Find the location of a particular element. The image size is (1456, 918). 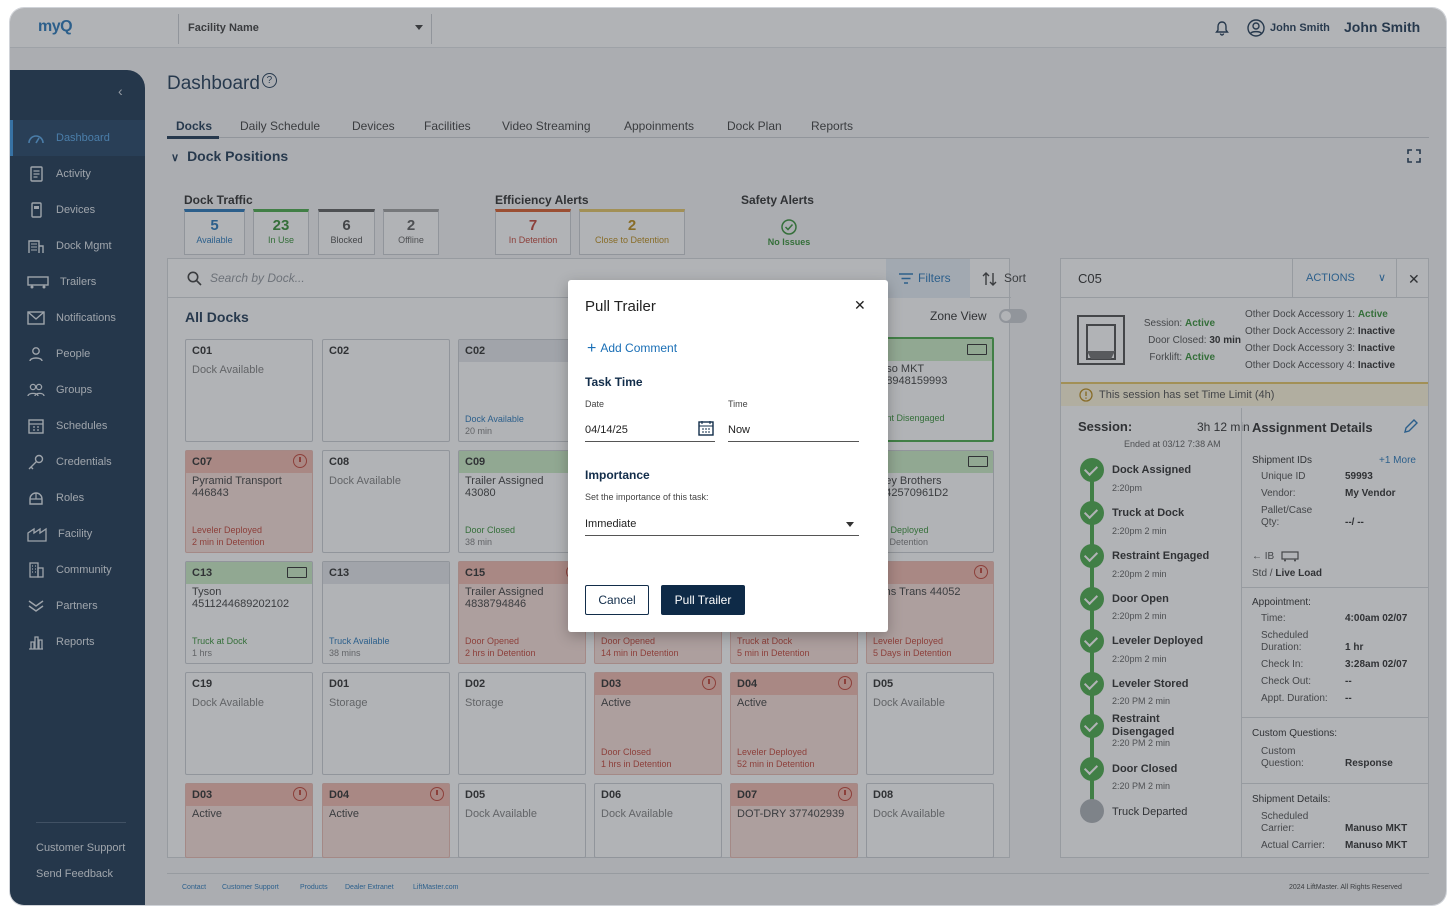

dock-card: D02 Storage is located at coordinates (522, 723).